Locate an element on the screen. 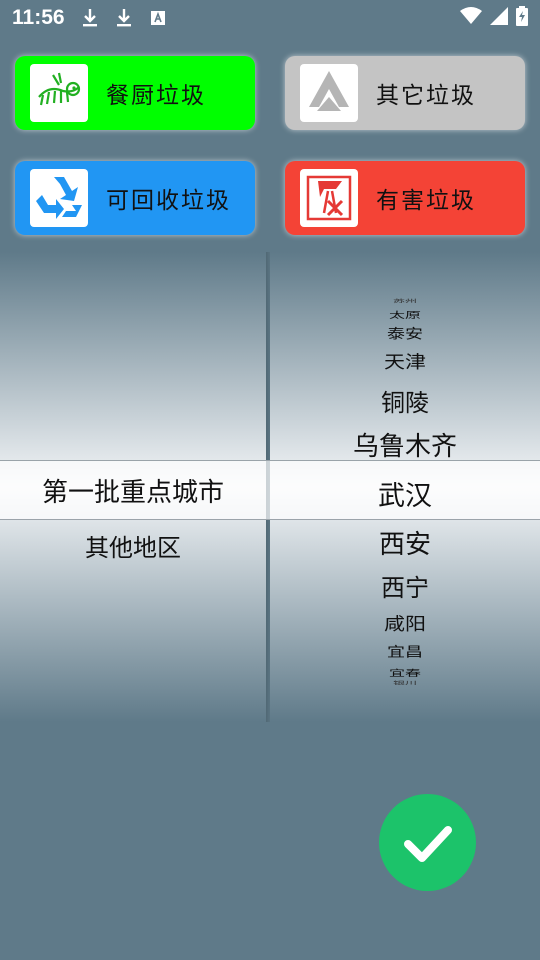  recycle-triangle-icon is located at coordinates (329, 93).